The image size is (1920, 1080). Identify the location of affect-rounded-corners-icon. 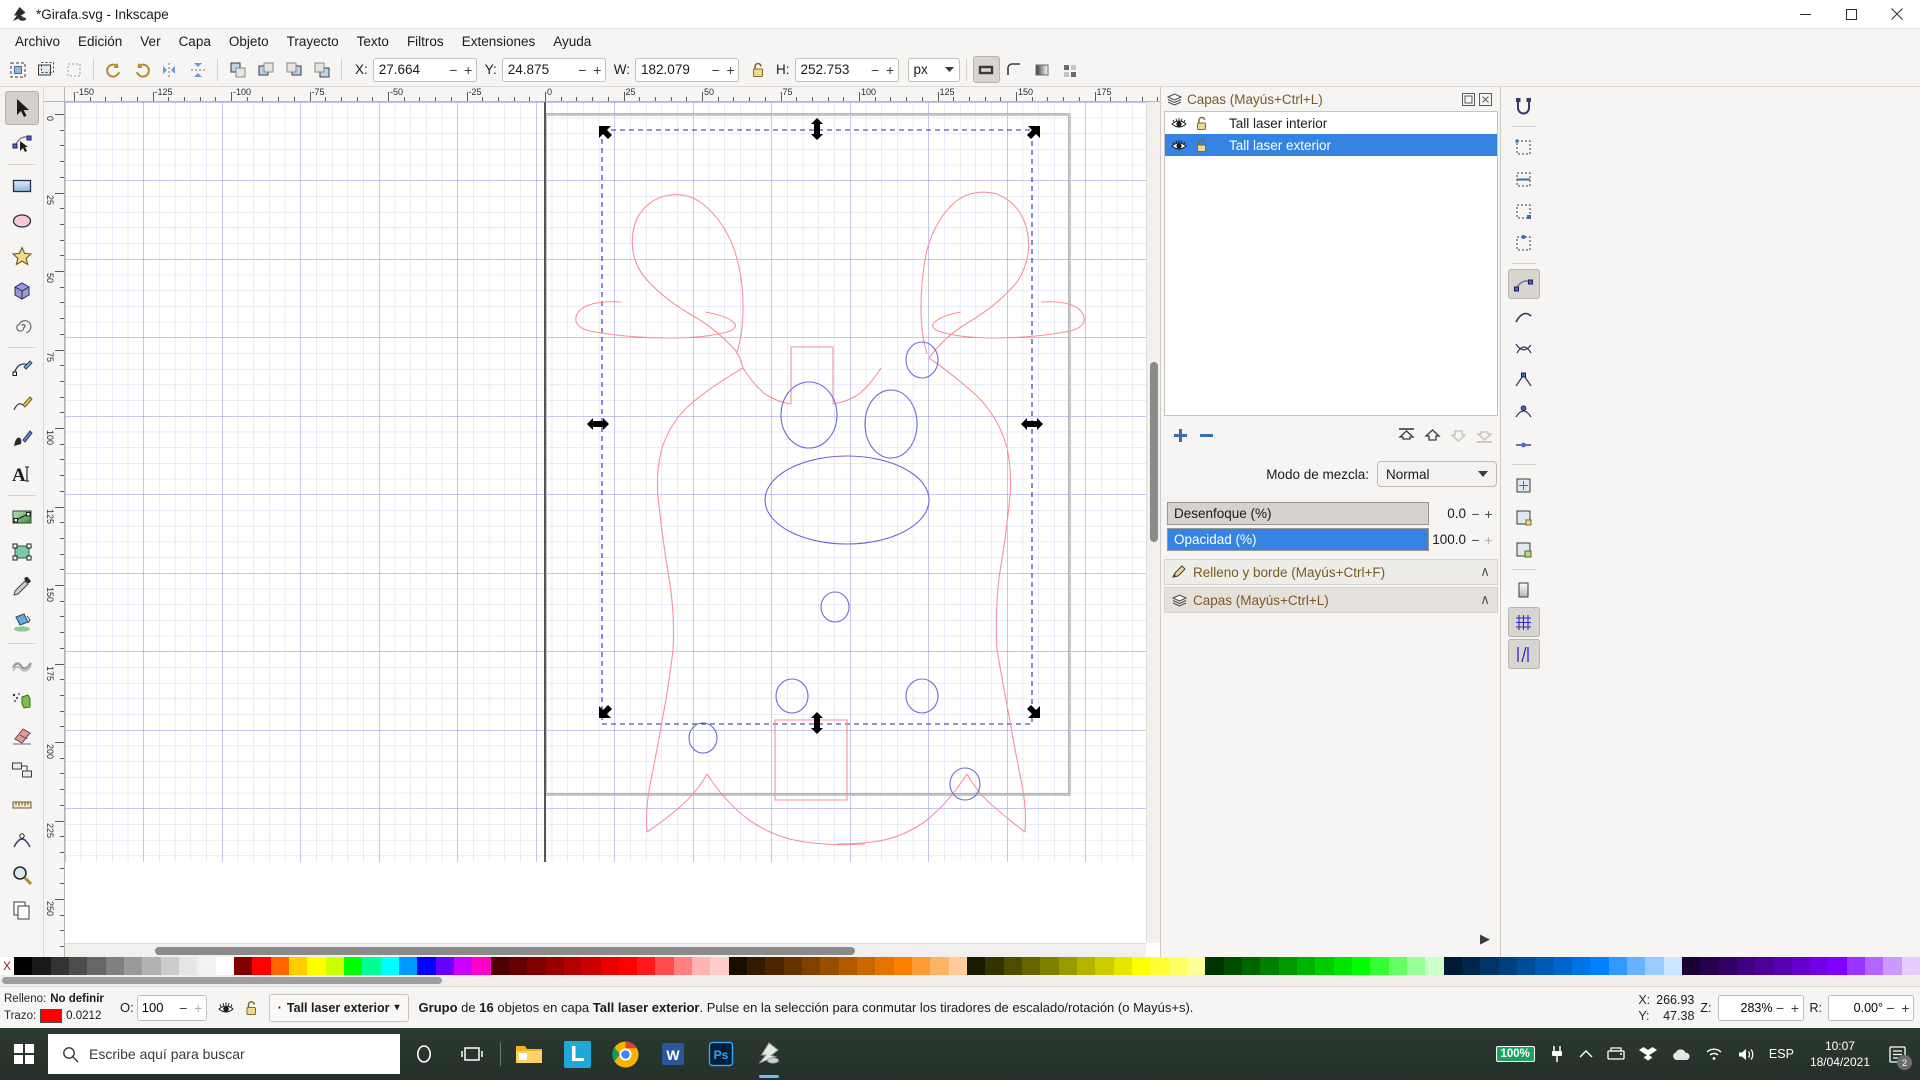
(1014, 69).